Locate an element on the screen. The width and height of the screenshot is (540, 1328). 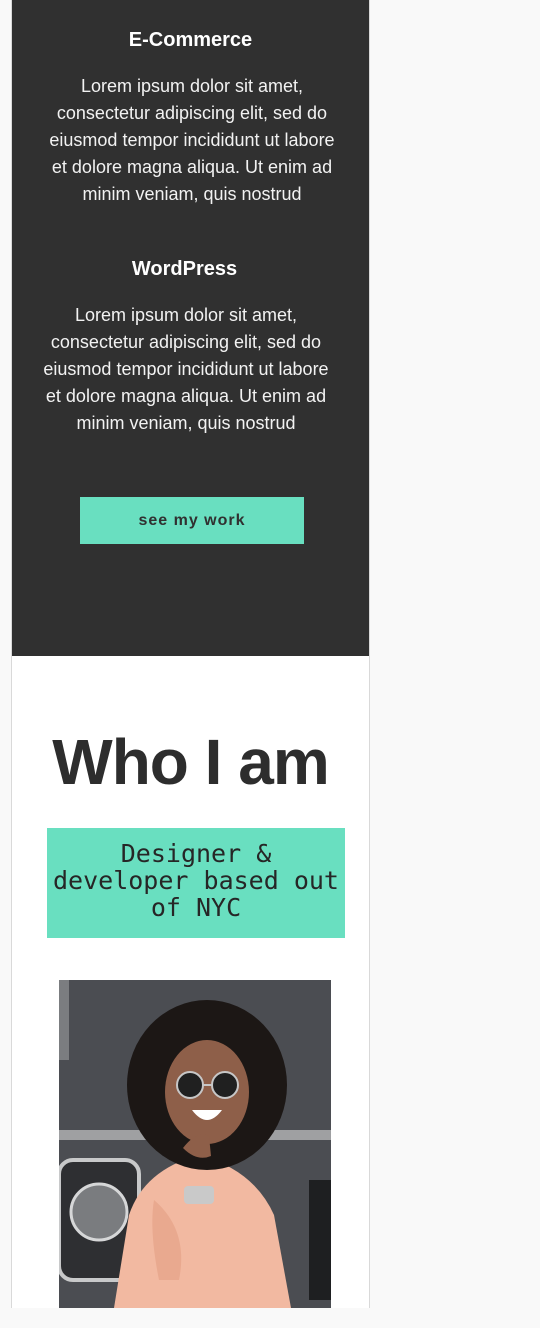
portrait-photo is located at coordinates (195, 1144).